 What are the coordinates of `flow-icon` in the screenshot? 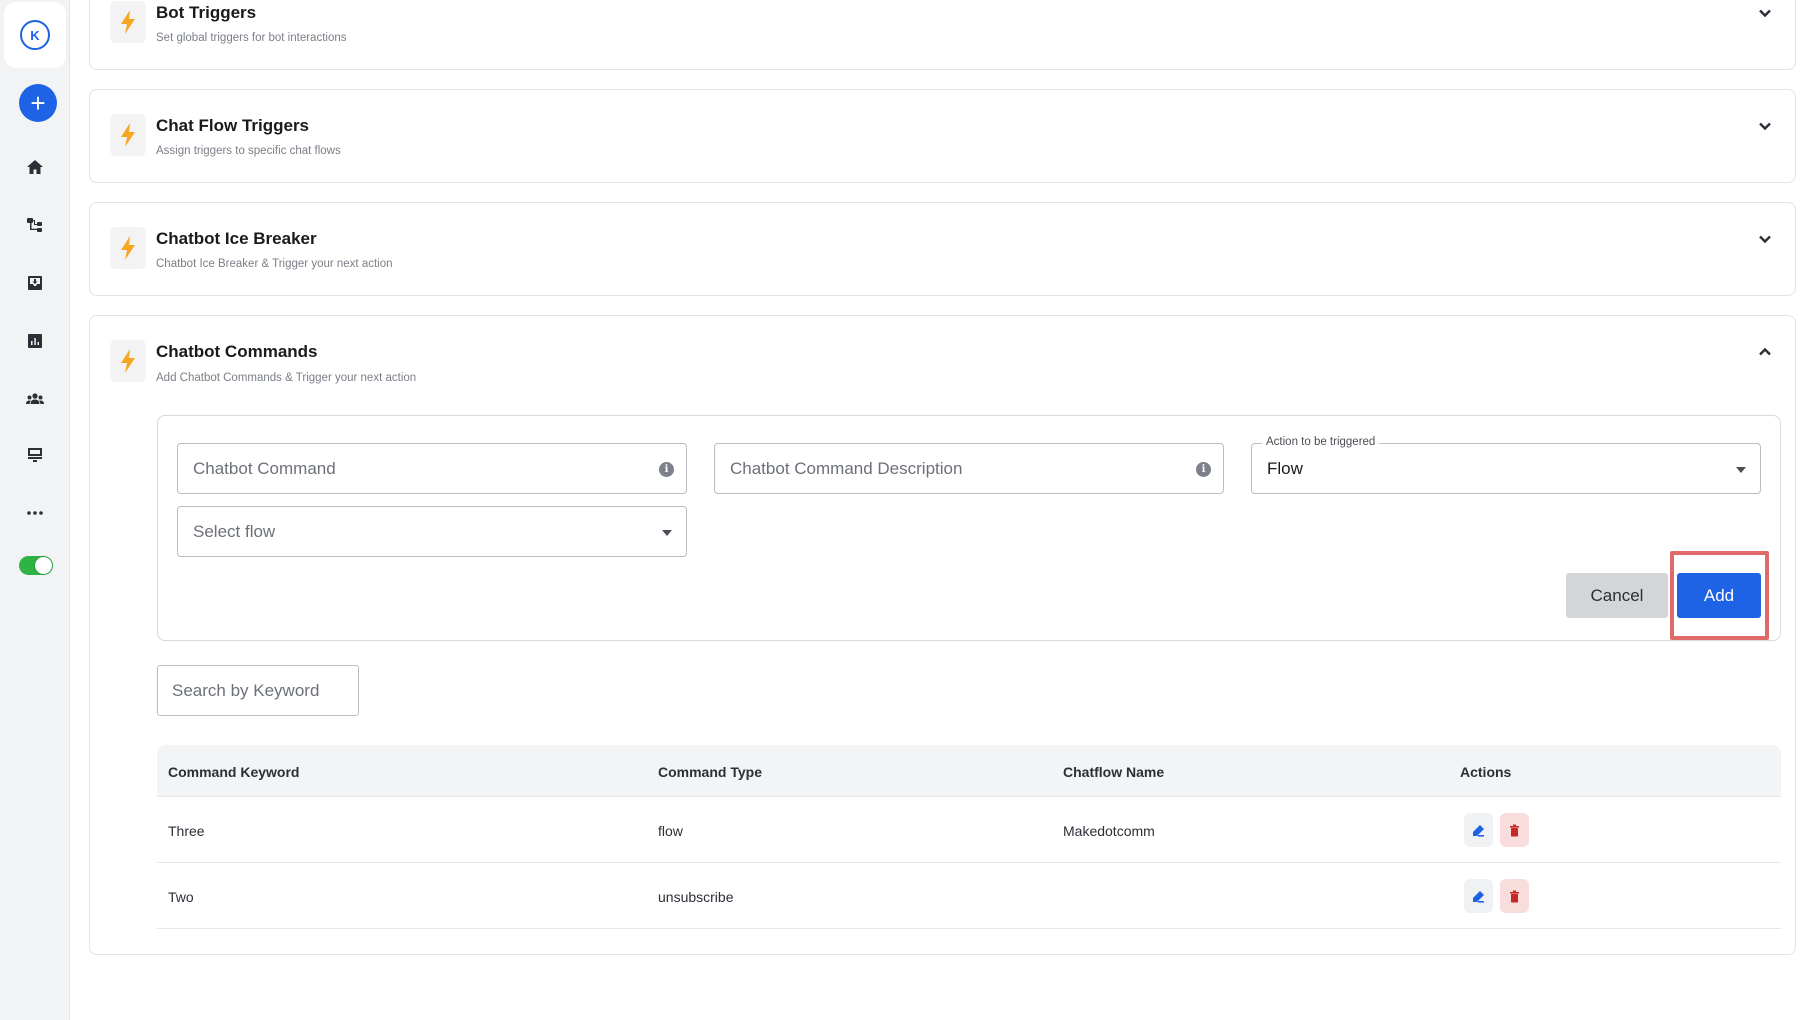 It's located at (35, 225).